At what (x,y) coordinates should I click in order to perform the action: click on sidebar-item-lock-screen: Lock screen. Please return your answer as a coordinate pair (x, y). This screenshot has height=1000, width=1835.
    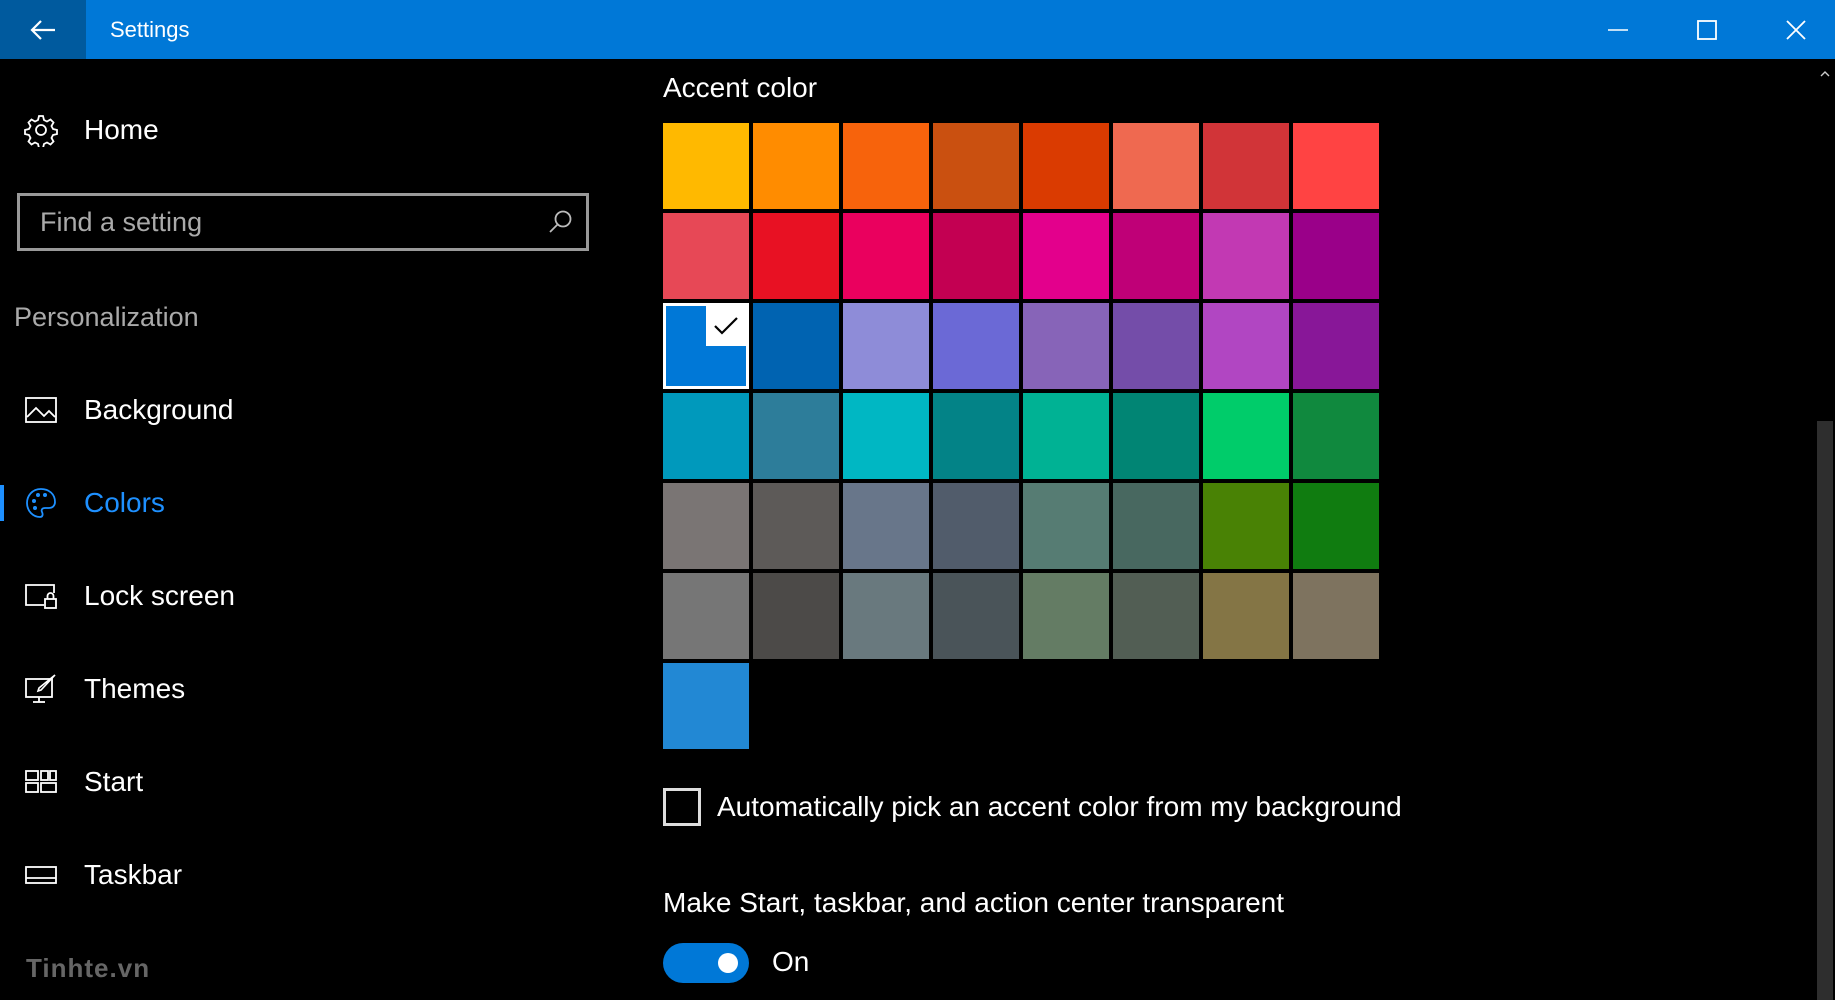
    Looking at the image, I should click on (310, 596).